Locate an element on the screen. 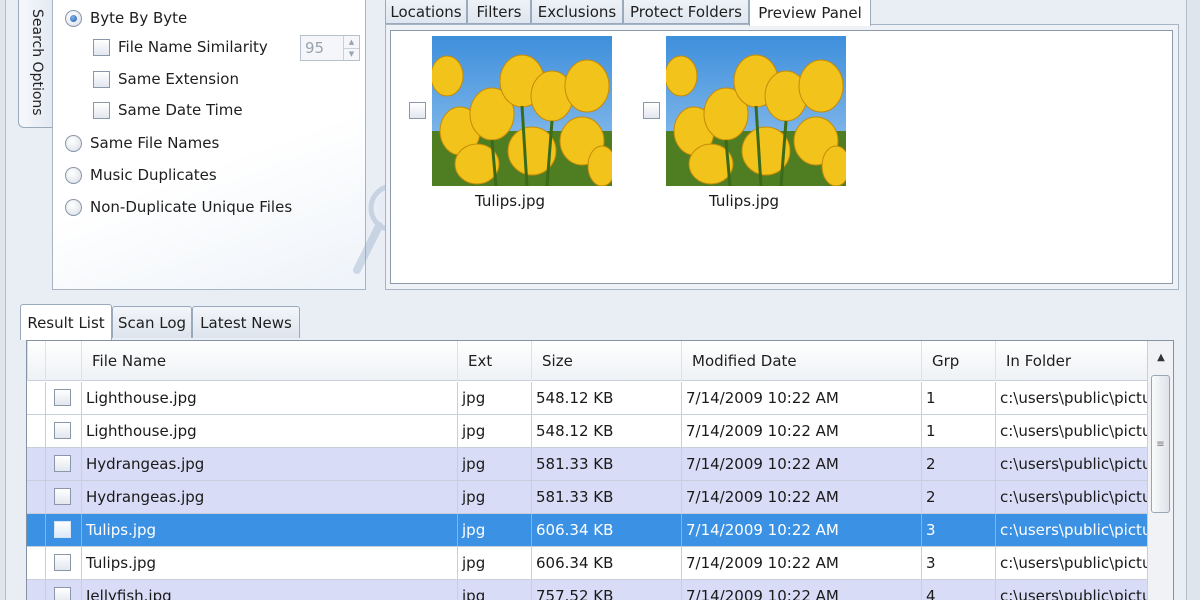  tab-locations: Locations is located at coordinates (426, 12).